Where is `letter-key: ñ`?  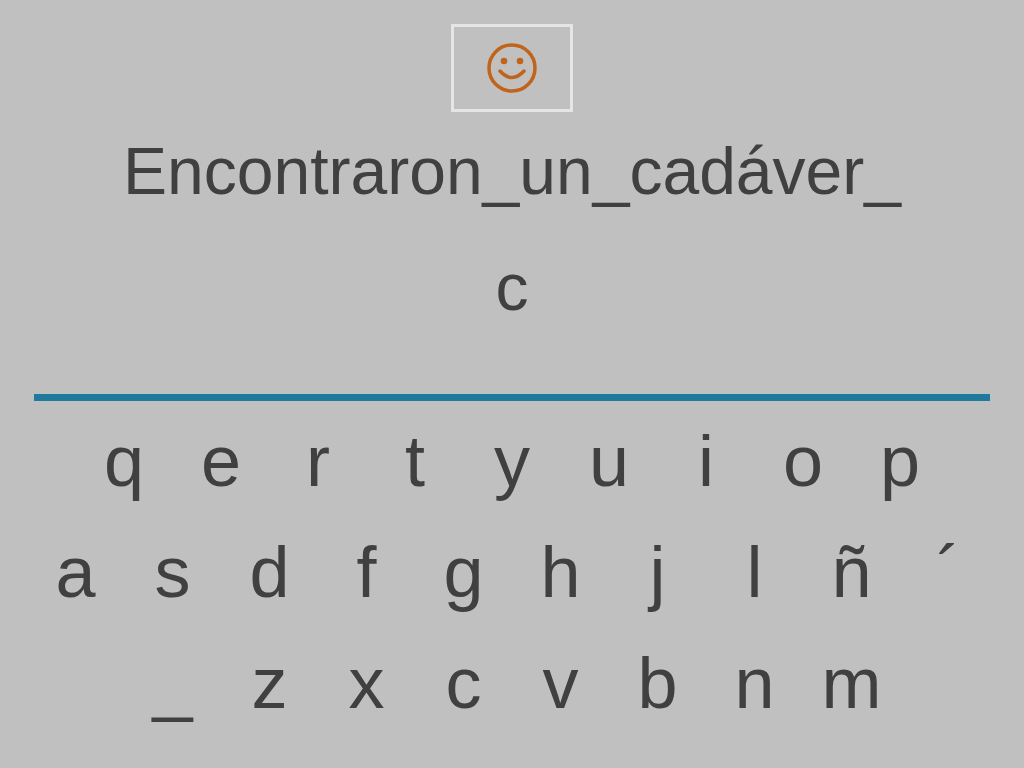
letter-key: ñ is located at coordinates (851, 571).